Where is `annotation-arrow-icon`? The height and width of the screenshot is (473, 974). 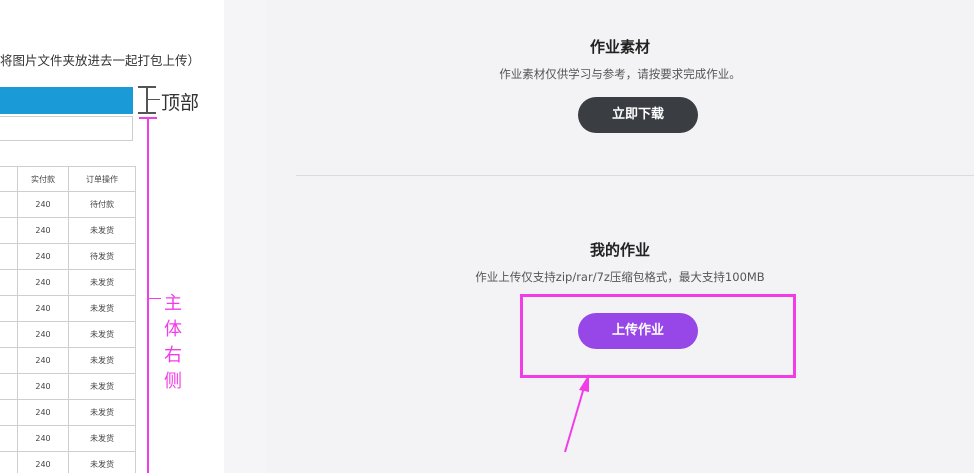
annotation-arrow-icon is located at coordinates (576, 413).